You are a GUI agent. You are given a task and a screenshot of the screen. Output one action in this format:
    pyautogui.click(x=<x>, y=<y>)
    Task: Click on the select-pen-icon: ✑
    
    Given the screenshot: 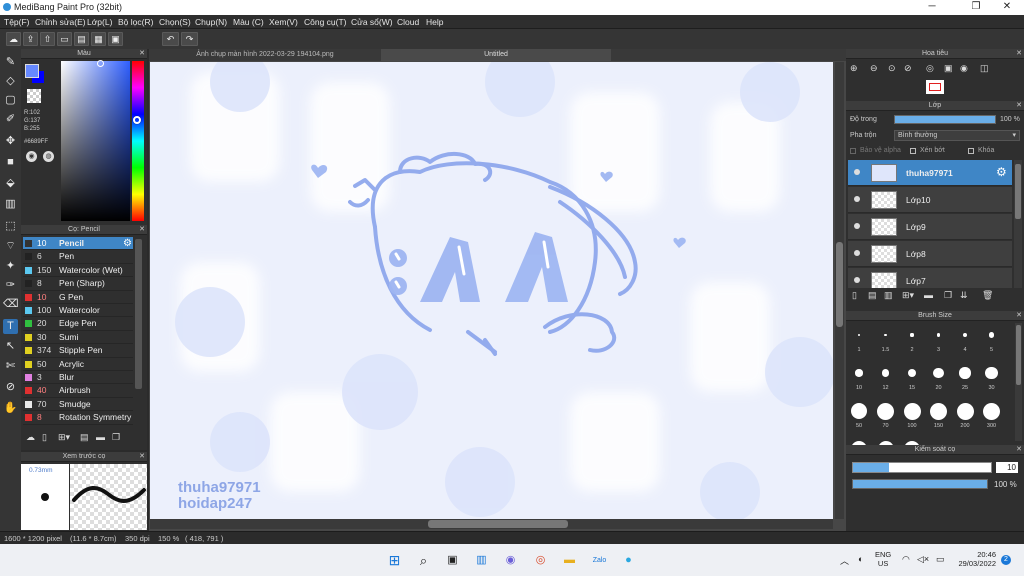 What is the action you would take?
    pyautogui.click(x=10, y=285)
    